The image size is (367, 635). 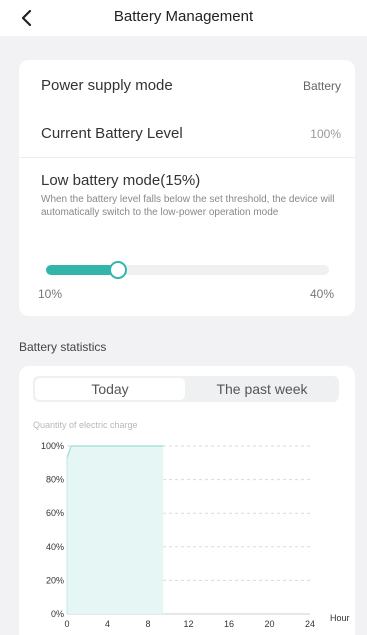 What do you see at coordinates (55, 513) in the screenshot?
I see `y-tick-label: 60%` at bounding box center [55, 513].